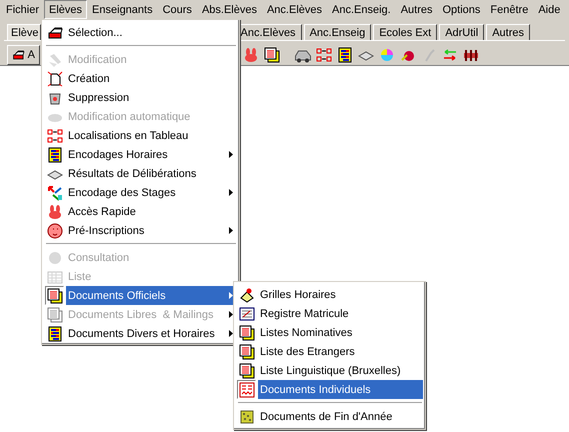 The width and height of the screenshot is (569, 432). Describe the element at coordinates (338, 32) in the screenshot. I see `tab: Anc.Enseig` at that location.